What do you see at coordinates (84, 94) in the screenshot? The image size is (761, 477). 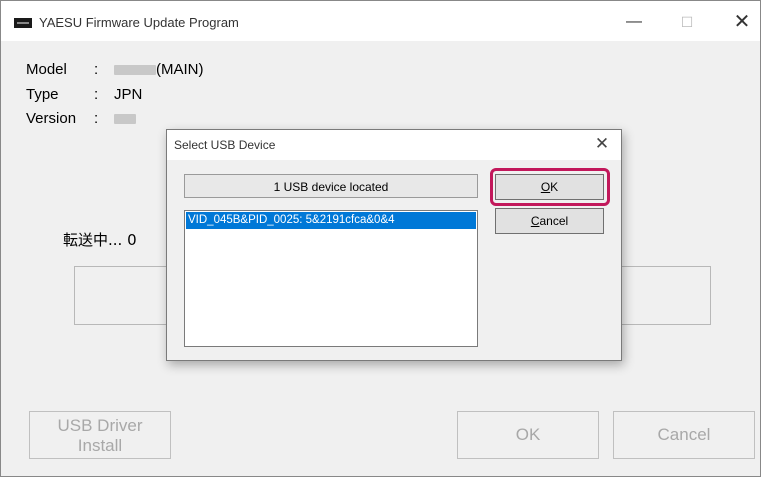 I see `type-row: Type: JPN` at bounding box center [84, 94].